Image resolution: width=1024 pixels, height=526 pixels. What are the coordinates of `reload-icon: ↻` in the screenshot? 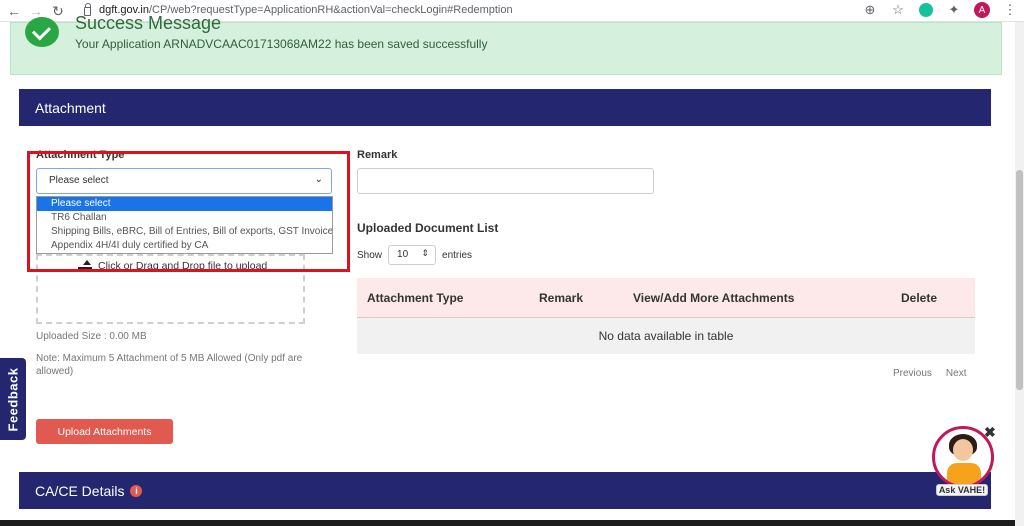 It's located at (58, 11).